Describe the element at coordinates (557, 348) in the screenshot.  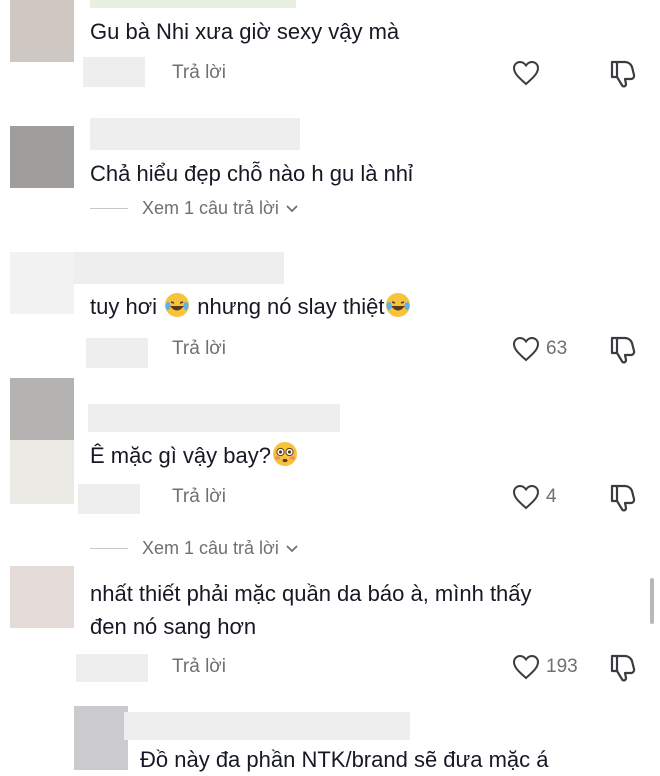
I see `like-count: 63` at that location.